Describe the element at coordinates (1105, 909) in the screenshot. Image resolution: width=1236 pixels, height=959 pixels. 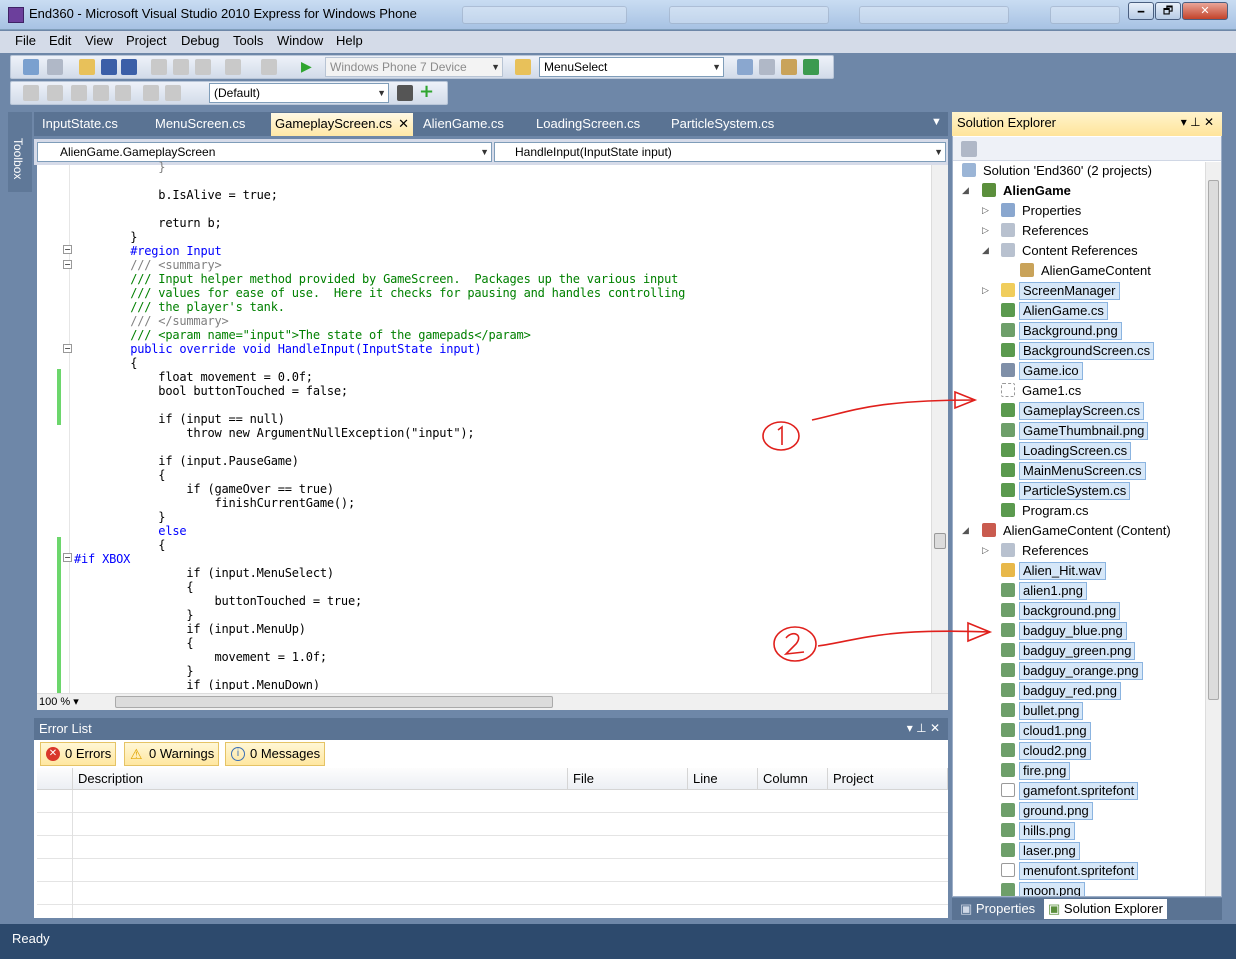
I see `tab-solution-explorer: ▣ Solution Explorer` at that location.